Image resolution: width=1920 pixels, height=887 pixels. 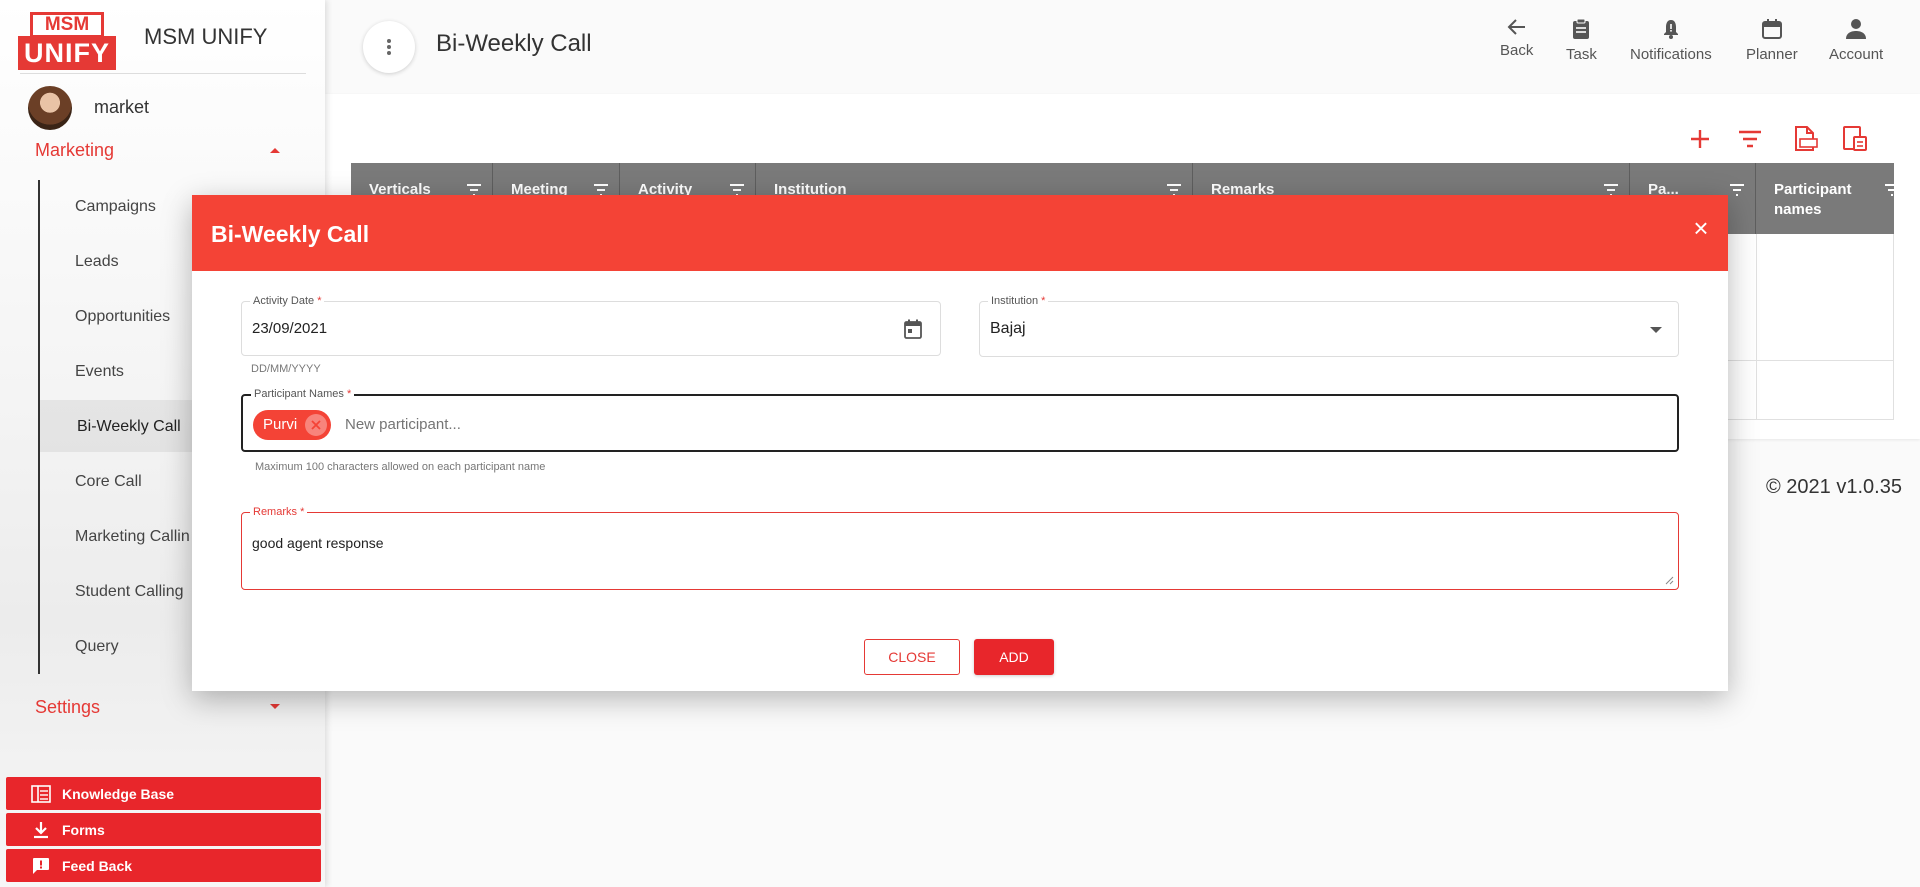 What do you see at coordinates (960, 547) in the screenshot?
I see `remarks-textarea: Remarks * good agent response` at bounding box center [960, 547].